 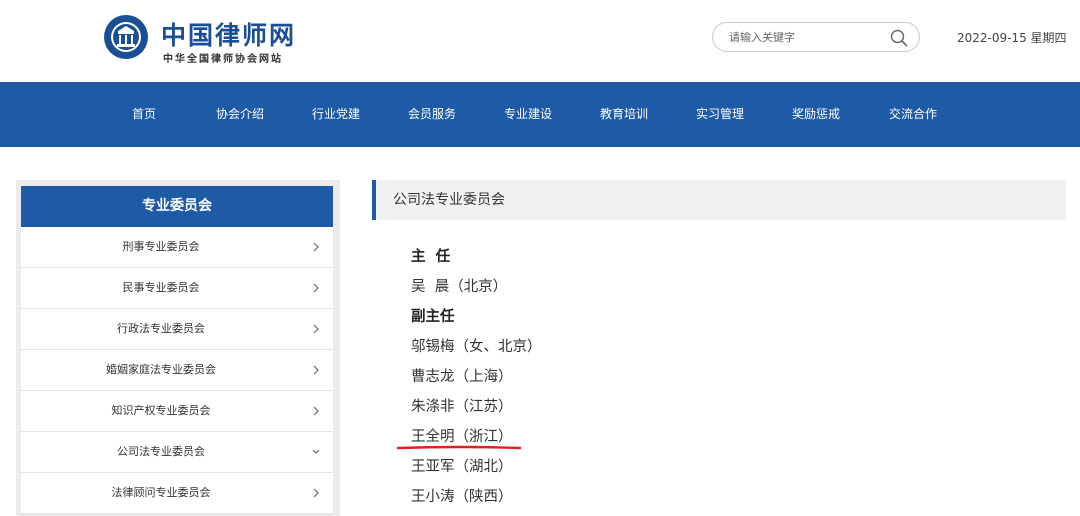 I want to click on role-heading-deputy-director: 副主任, so click(x=433, y=317).